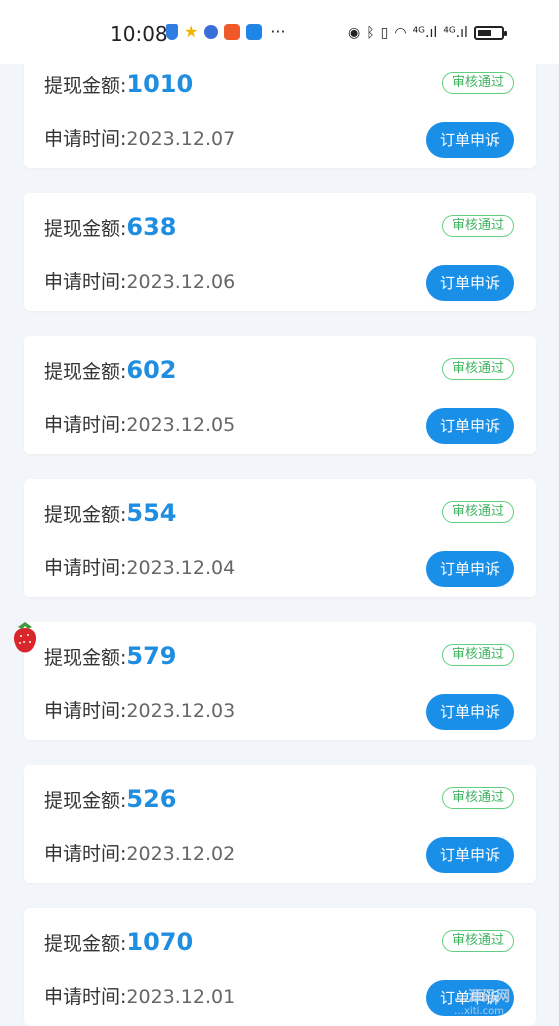  Describe the element at coordinates (172, 32) in the screenshot. I see `shield-icon` at that location.